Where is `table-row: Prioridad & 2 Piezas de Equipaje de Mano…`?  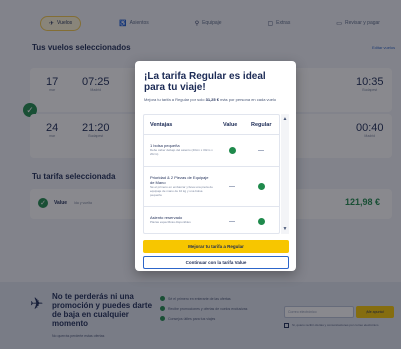 table-row: Prioridad & 2 Piezas de Equipaje de Mano… is located at coordinates (211, 187).